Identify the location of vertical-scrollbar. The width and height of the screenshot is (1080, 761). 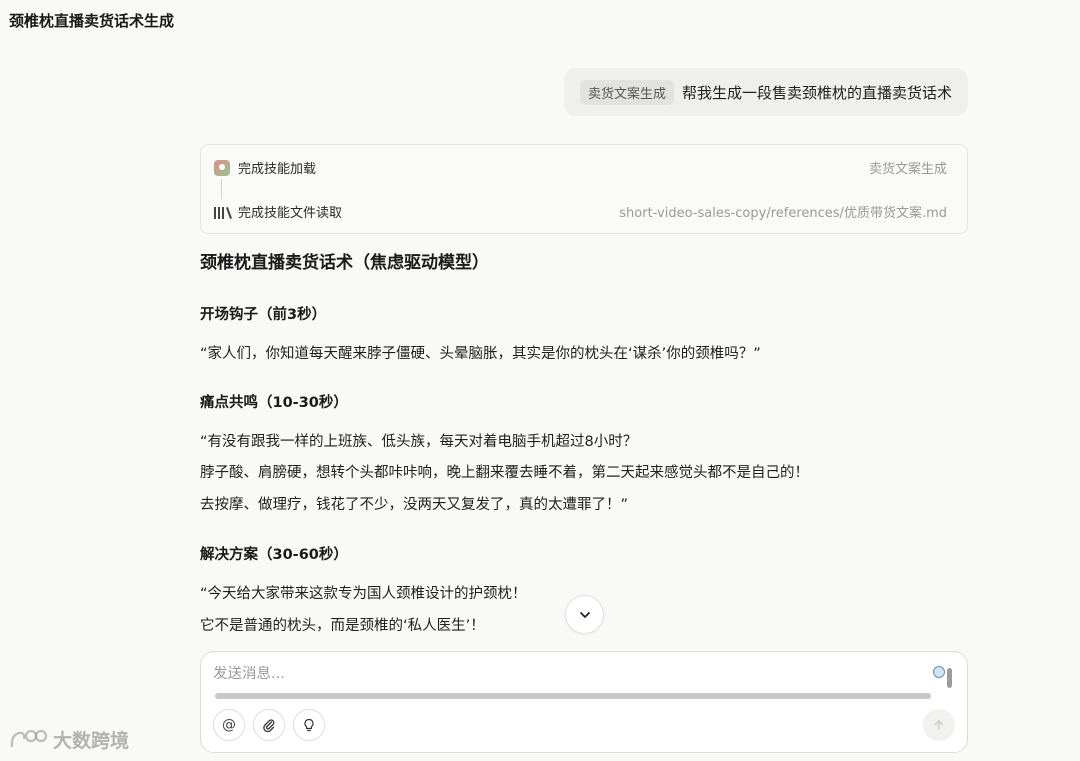
(949, 678).